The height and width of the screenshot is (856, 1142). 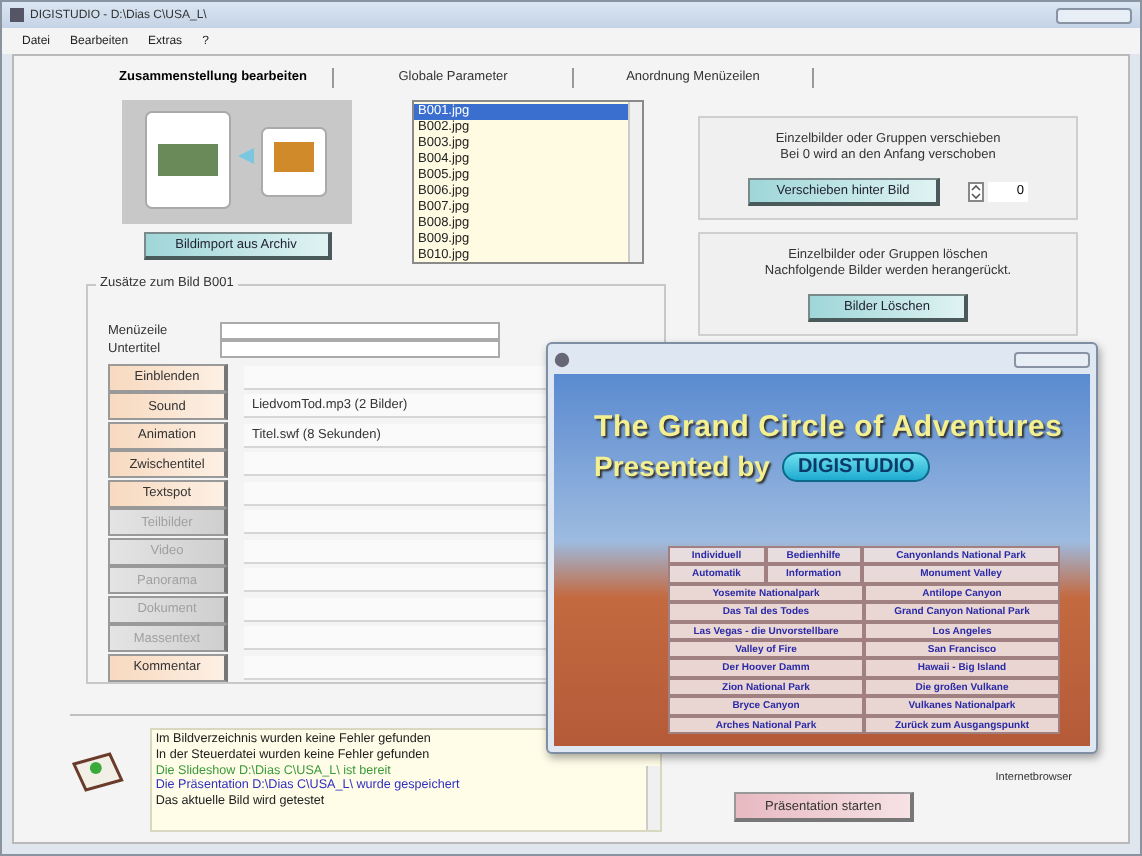 What do you see at coordinates (98, 772) in the screenshot?
I see `book-icon` at bounding box center [98, 772].